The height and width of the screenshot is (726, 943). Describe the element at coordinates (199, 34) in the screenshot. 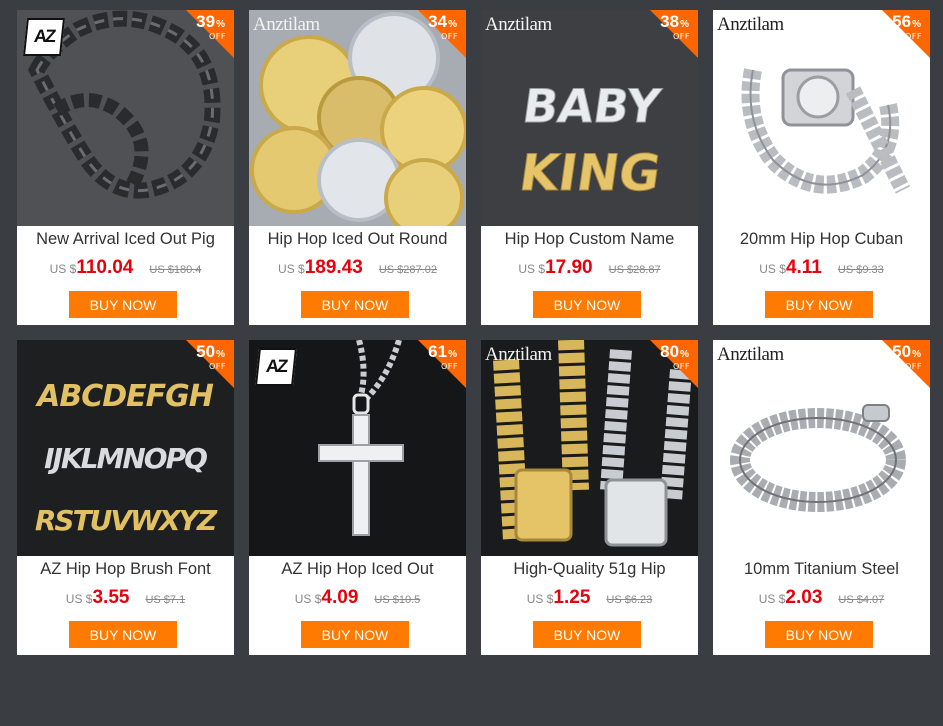

I see `discount-badge: 39% OFF` at that location.